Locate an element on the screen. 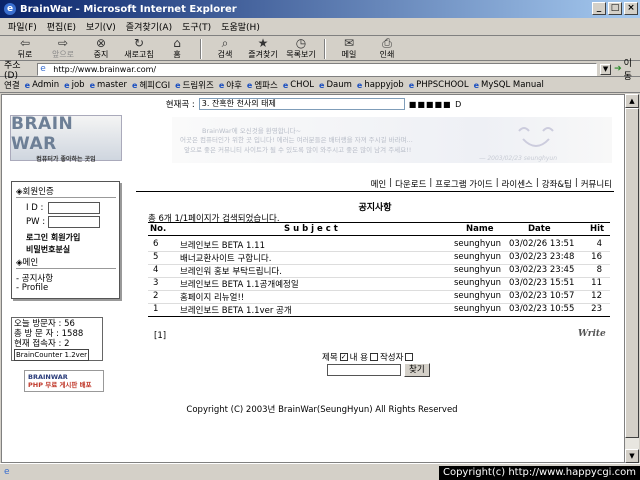 This screenshot has height=480, width=640. row-date: 03/02/23 23:45 is located at coordinates (542, 270).